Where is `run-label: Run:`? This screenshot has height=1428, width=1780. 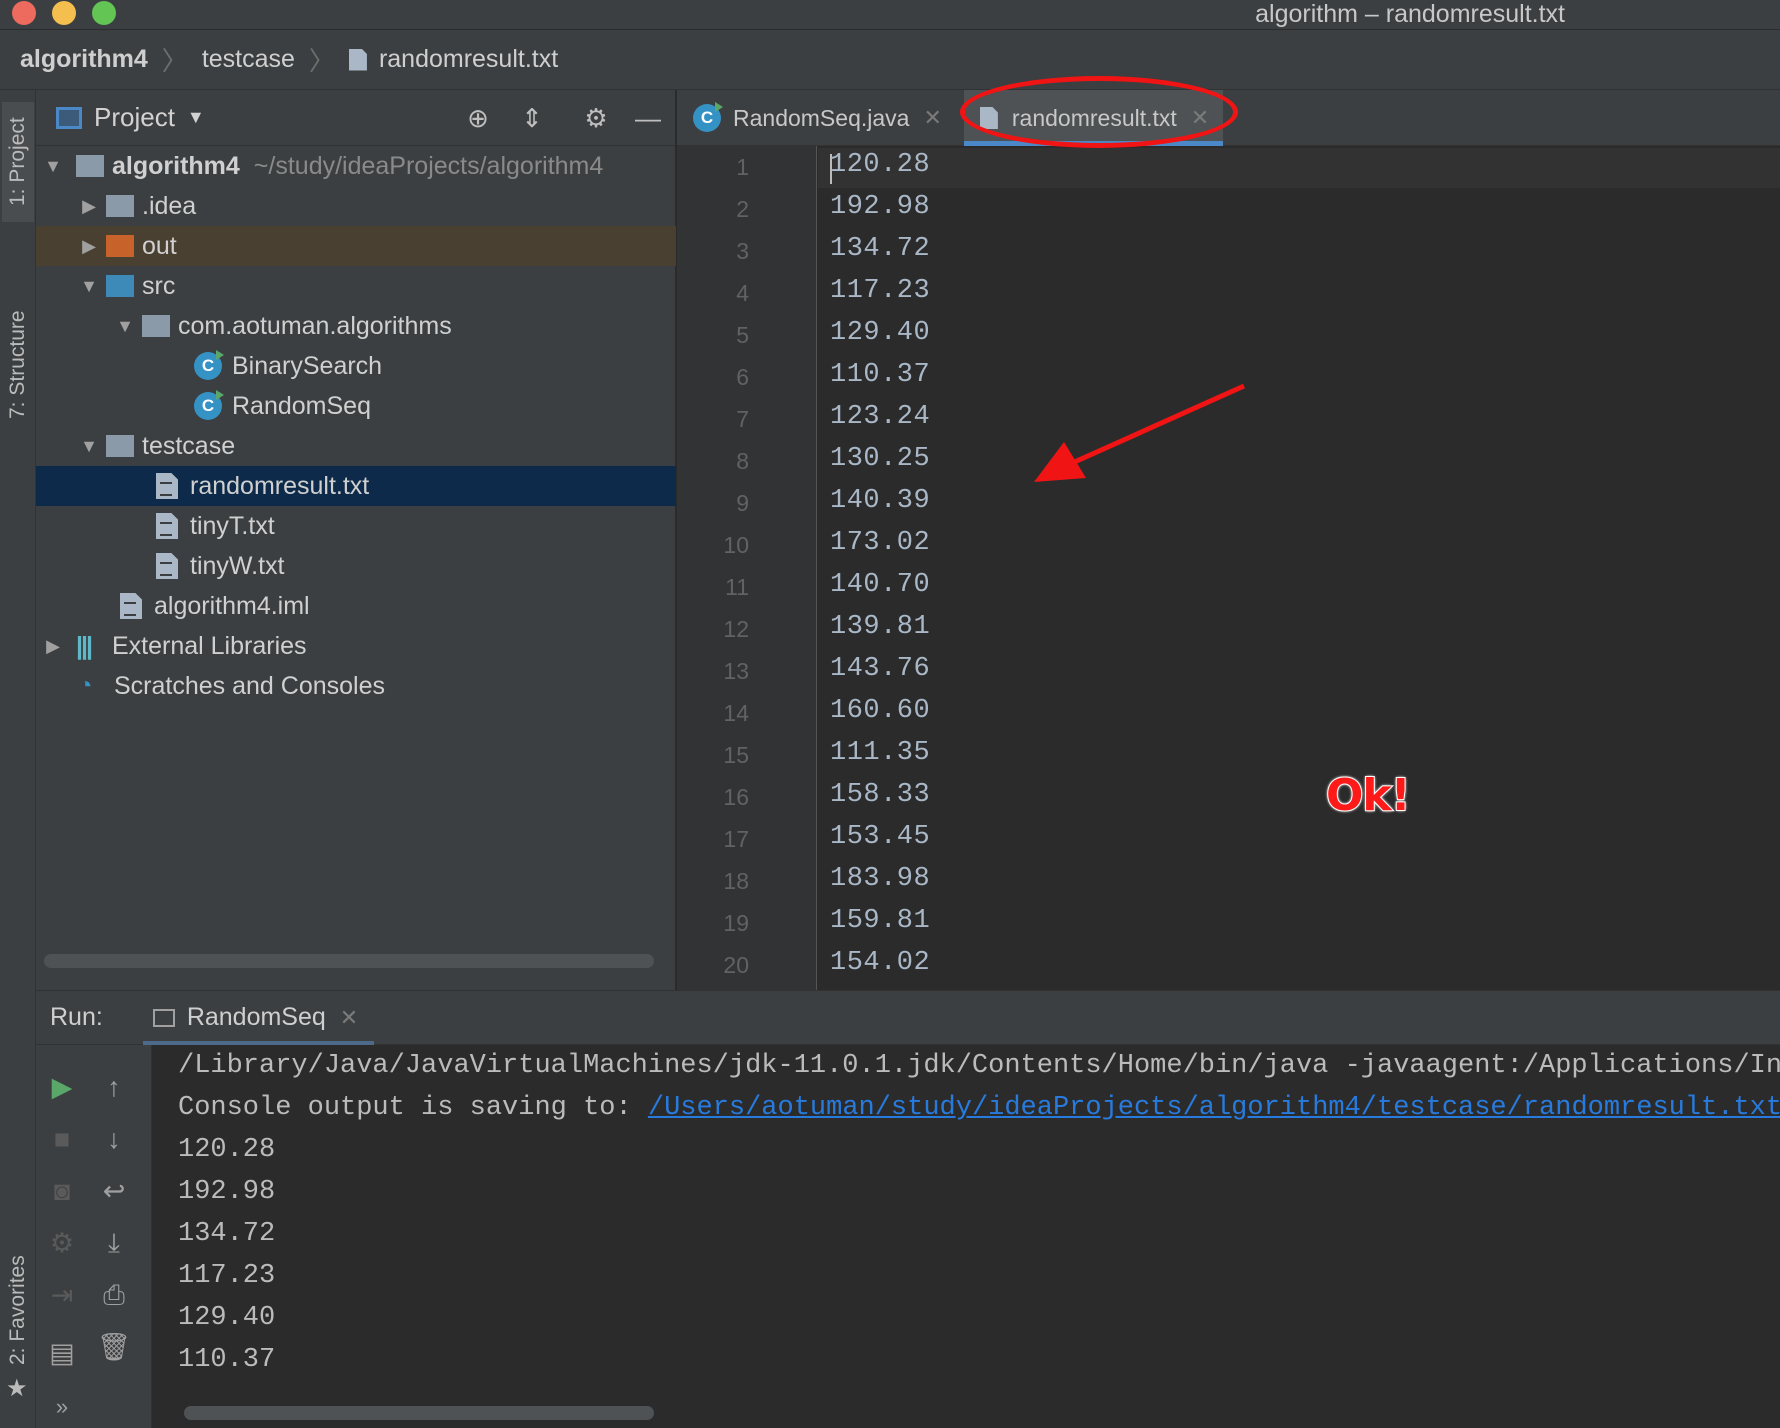 run-label: Run: is located at coordinates (76, 1017).